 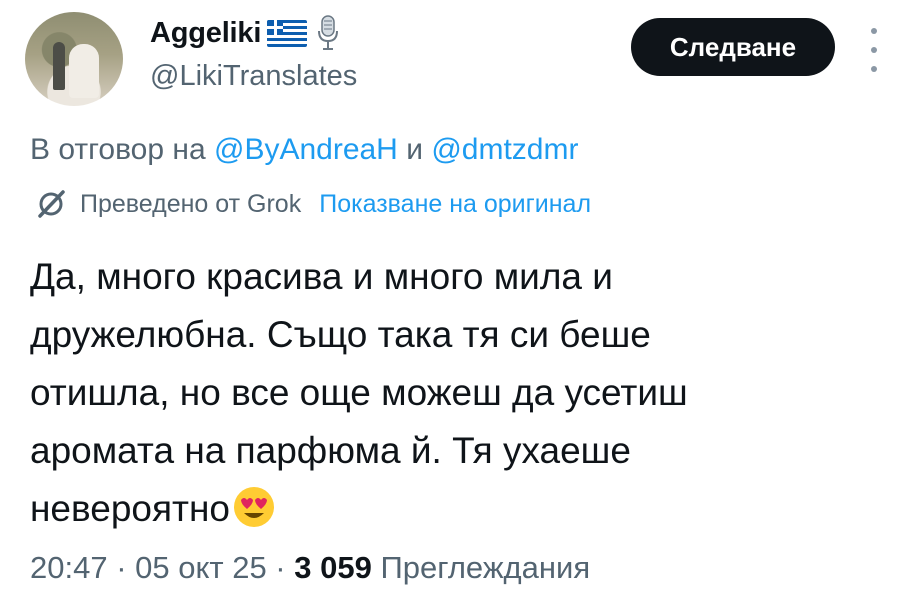 What do you see at coordinates (330, 450) in the screenshot?
I see `tweet-line: аромата на парфюма й. Тя ухаеше` at bounding box center [330, 450].